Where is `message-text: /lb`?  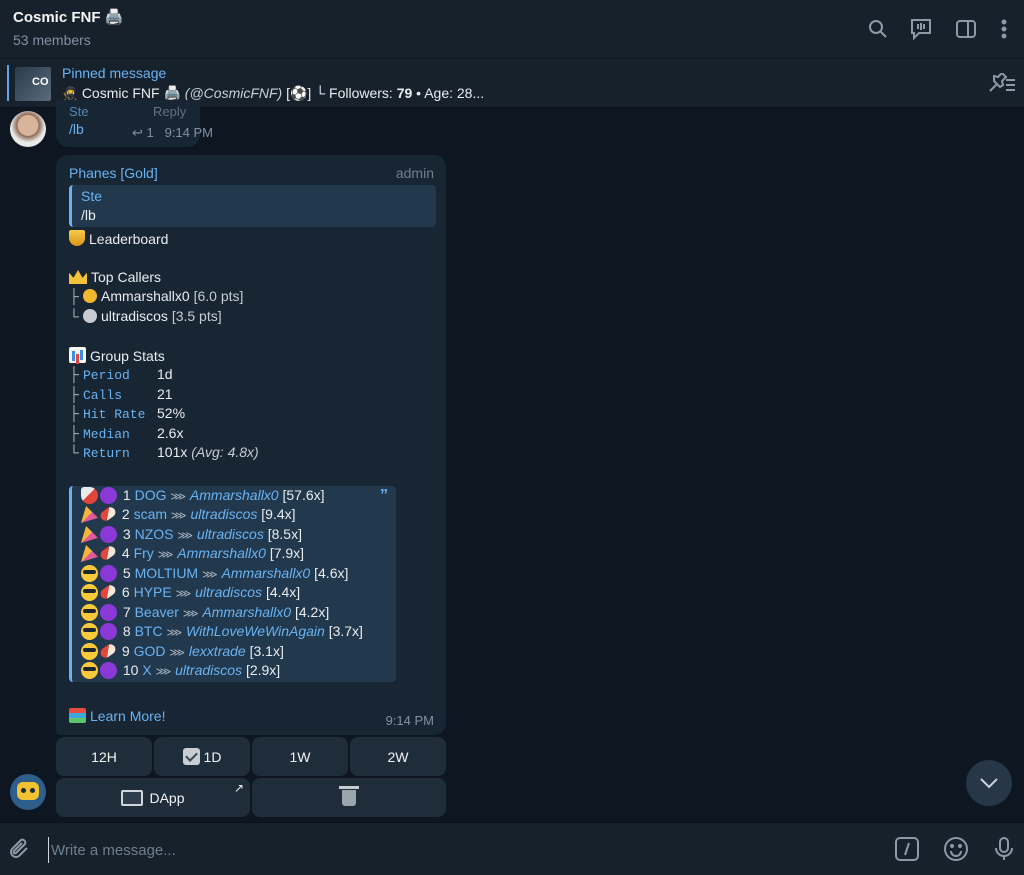
message-text: /lb is located at coordinates (76, 129).